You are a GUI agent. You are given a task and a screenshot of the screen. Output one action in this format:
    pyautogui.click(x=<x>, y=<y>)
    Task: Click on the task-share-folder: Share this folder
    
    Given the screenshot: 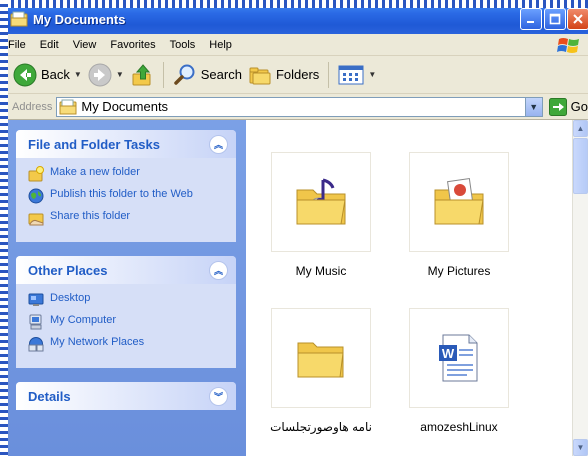 What is the action you would take?
    pyautogui.click(x=127, y=218)
    